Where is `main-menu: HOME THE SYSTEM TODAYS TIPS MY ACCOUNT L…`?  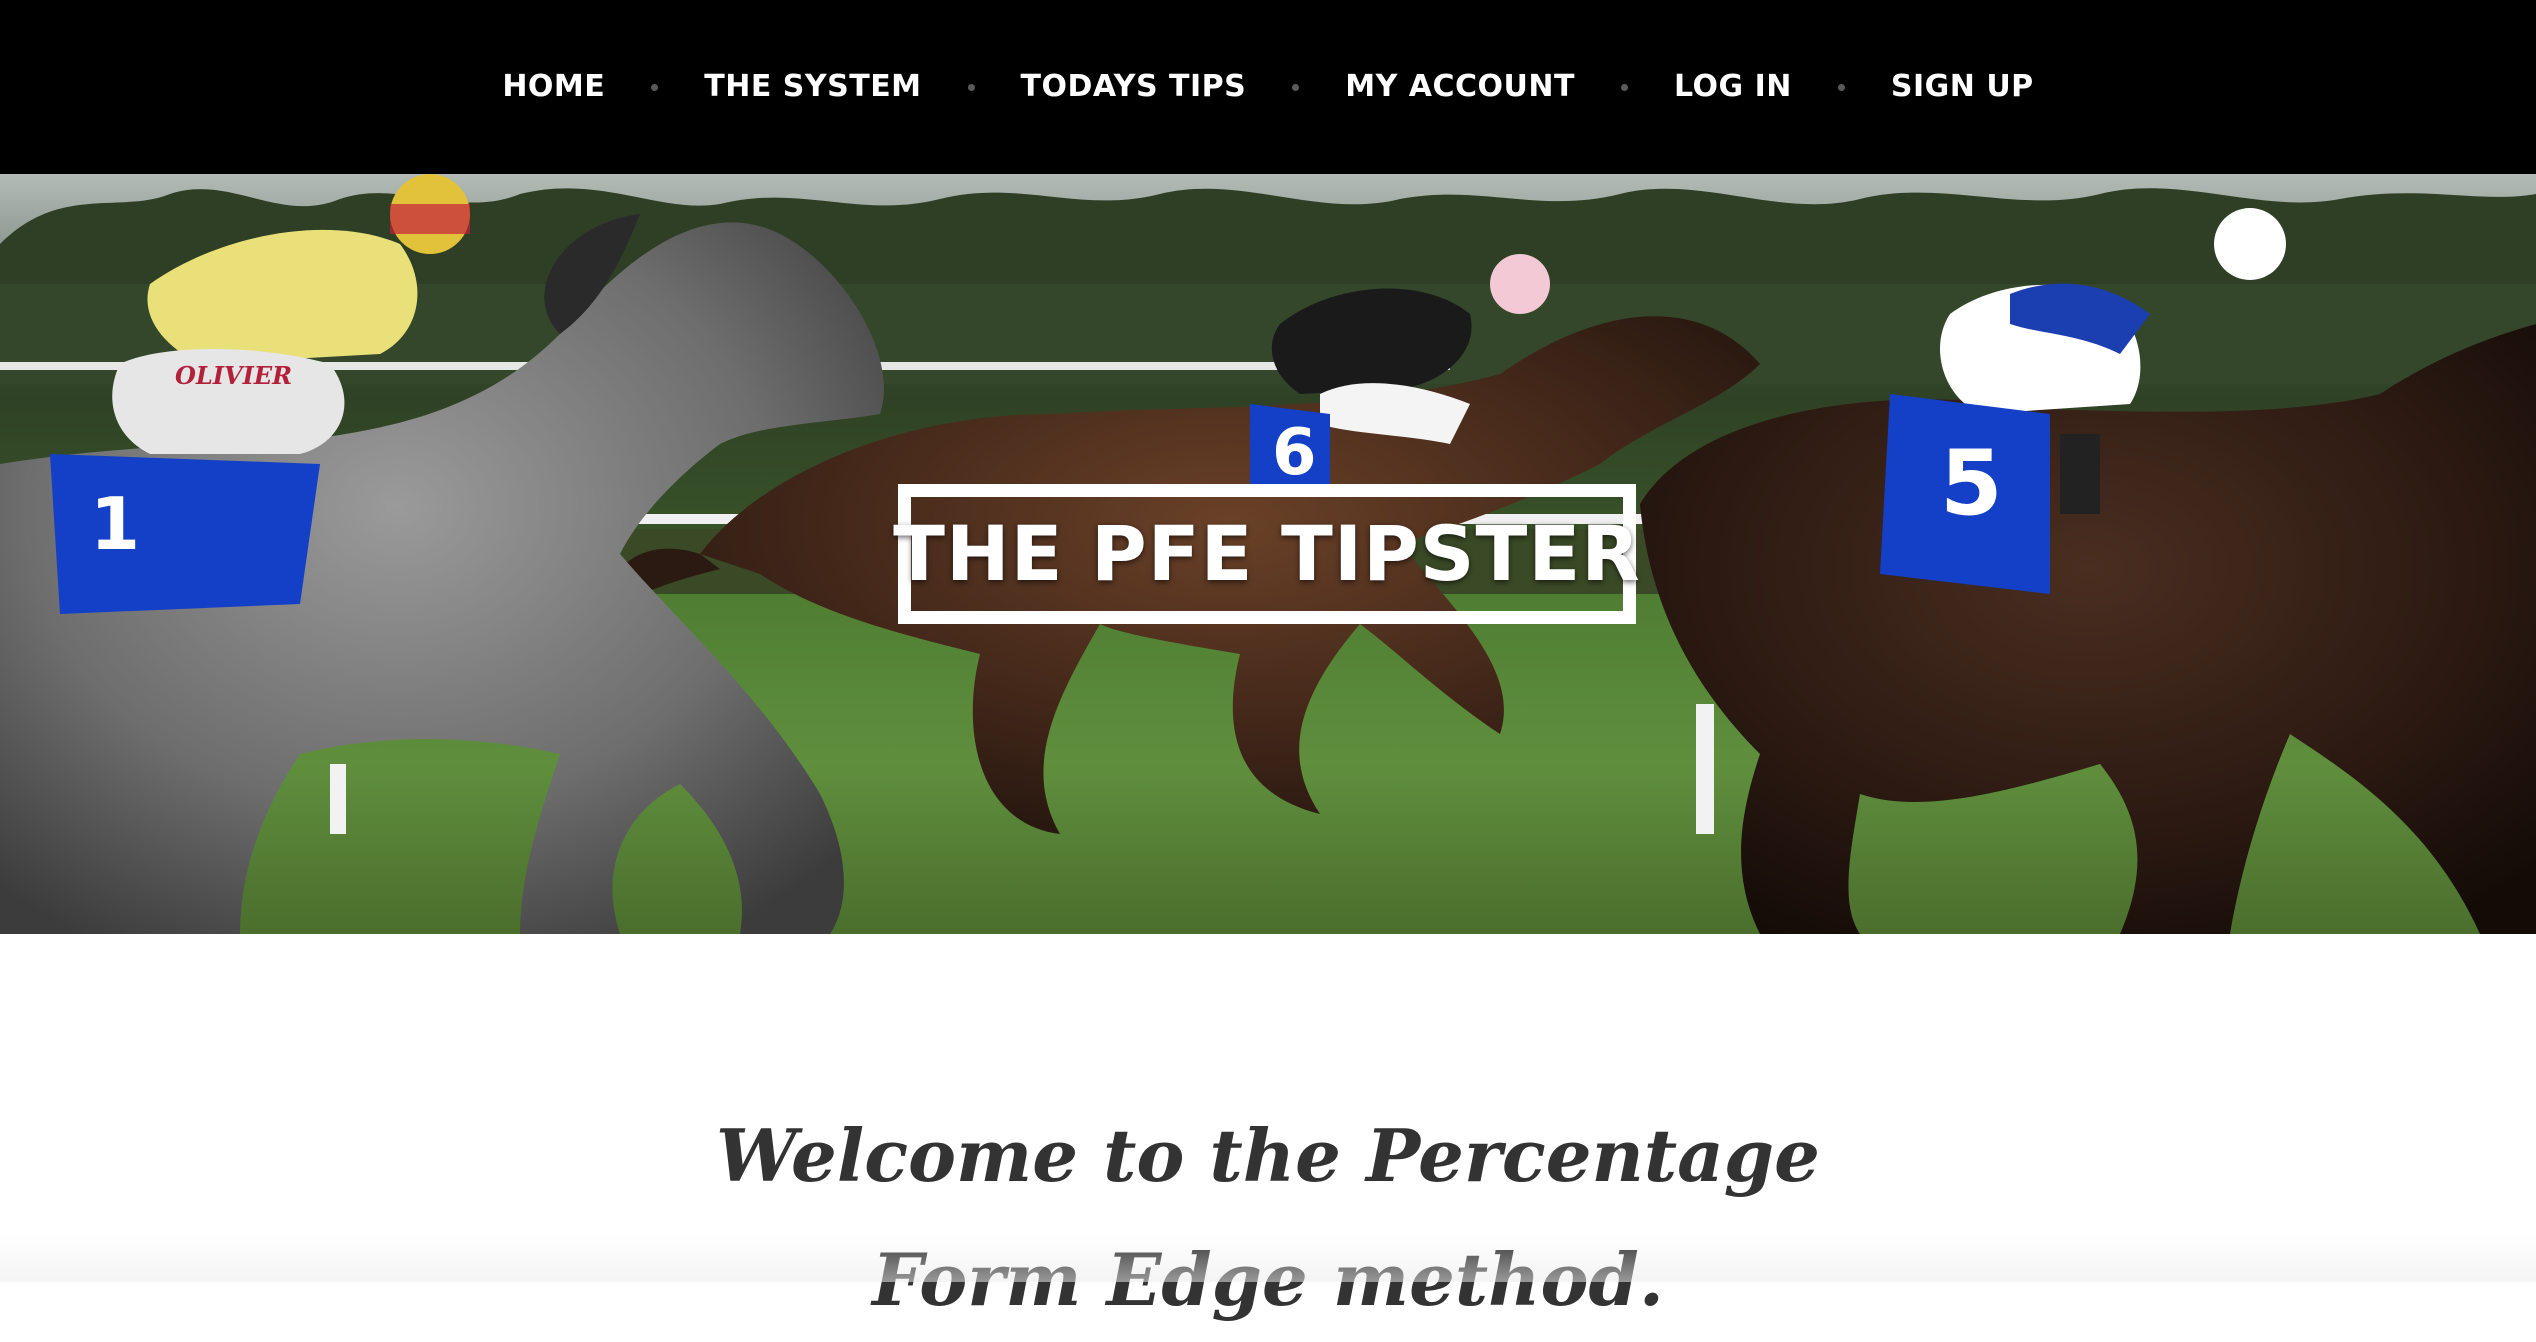 main-menu: HOME THE SYSTEM TODAYS TIPS MY ACCOUNT L… is located at coordinates (1268, 87).